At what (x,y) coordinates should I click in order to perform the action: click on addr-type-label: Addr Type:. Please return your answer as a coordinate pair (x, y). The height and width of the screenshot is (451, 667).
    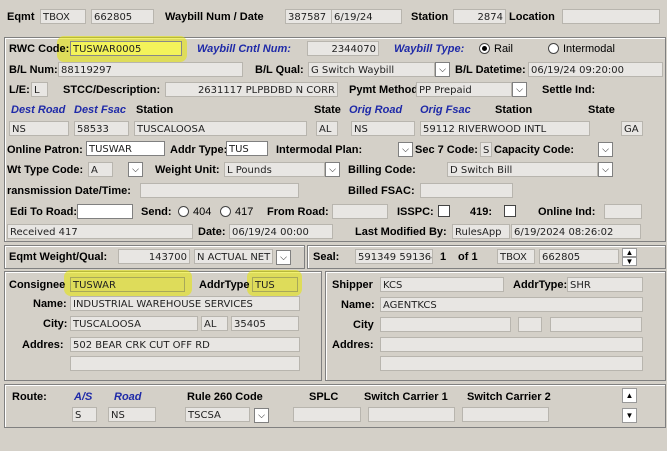
    Looking at the image, I should click on (199, 150).